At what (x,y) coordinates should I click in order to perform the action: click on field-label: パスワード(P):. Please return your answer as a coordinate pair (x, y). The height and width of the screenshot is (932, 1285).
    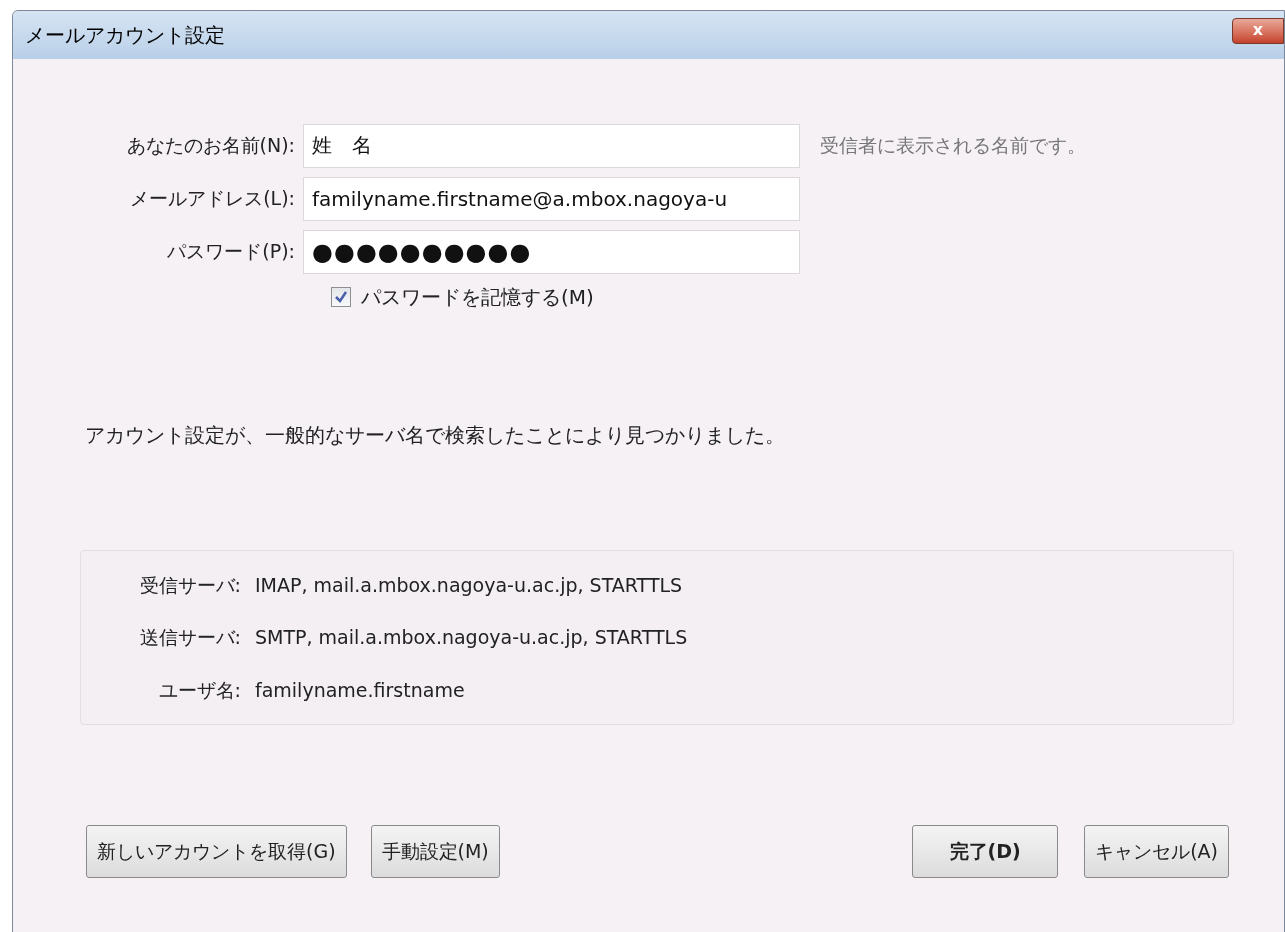
    Looking at the image, I should click on (231, 252).